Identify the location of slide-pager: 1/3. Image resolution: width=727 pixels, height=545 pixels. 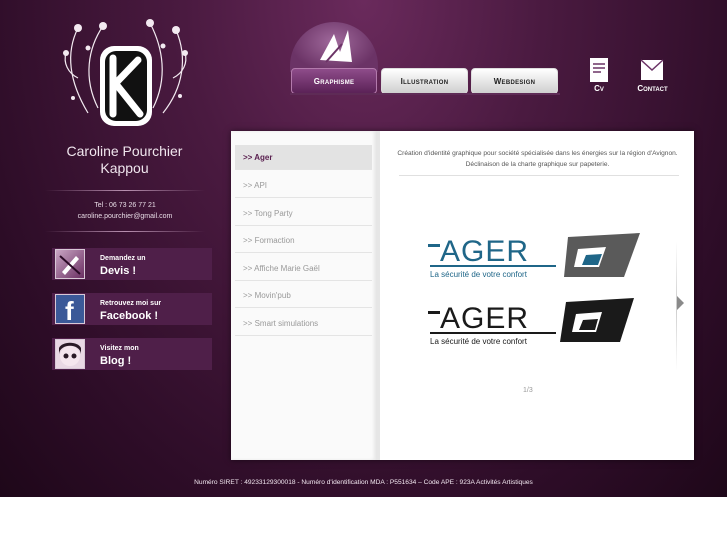
(528, 390).